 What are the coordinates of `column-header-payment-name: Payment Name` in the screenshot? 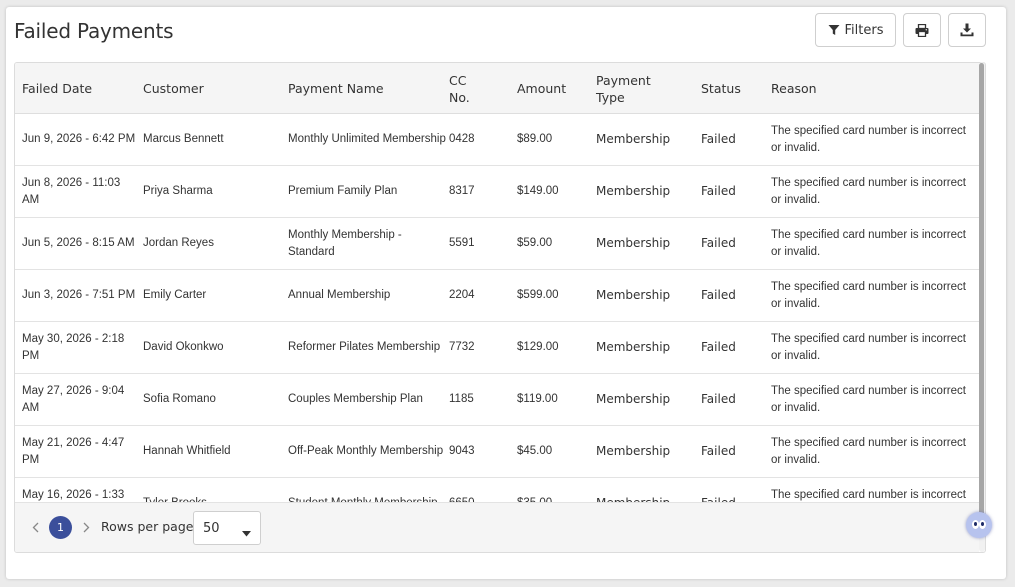 It's located at (367, 88).